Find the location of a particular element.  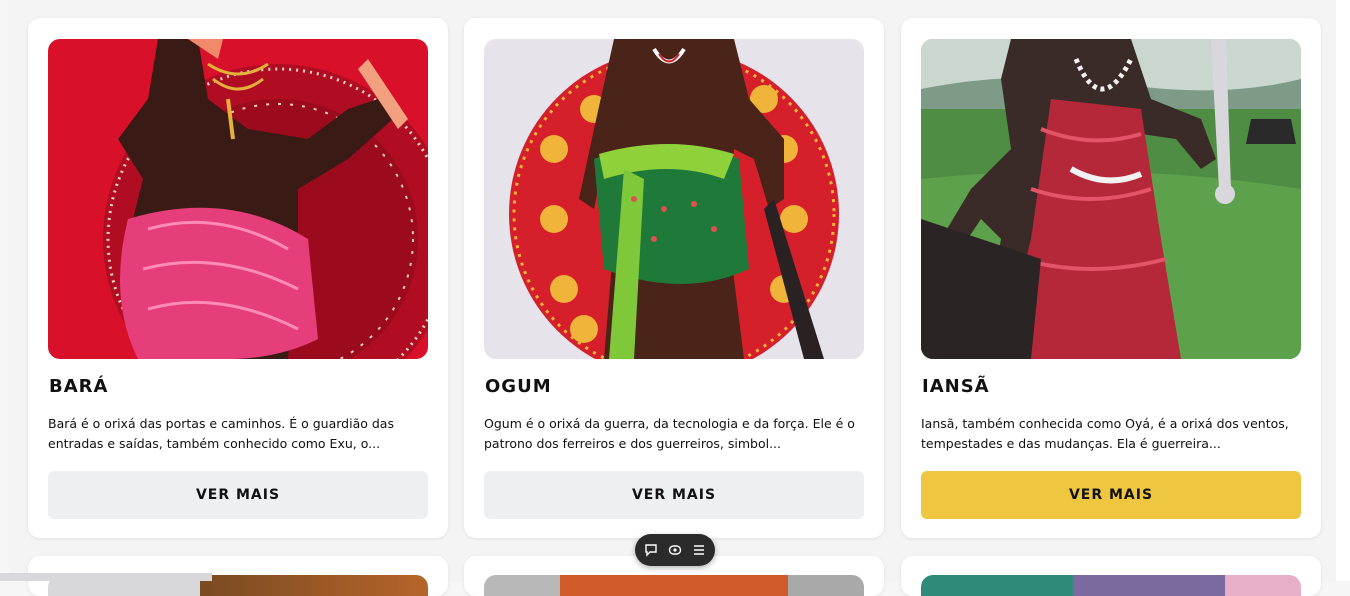

floating-toolbar is located at coordinates (675, 550).